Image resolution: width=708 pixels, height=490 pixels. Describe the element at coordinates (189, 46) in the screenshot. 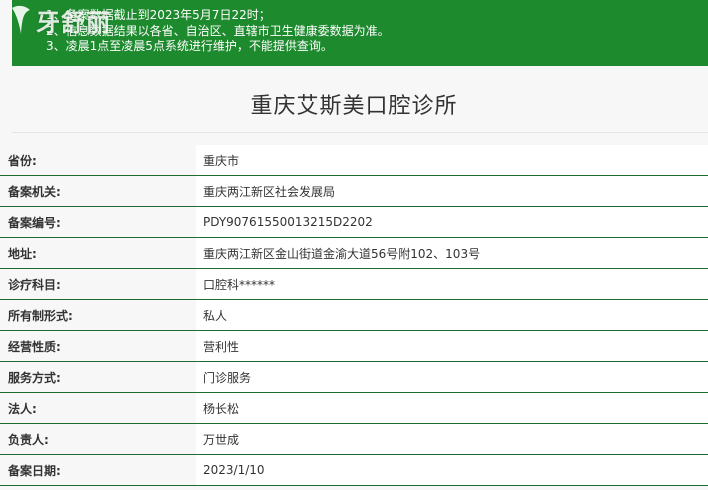

I see `notice-line-3: 3、凌晨1点至凌晨5点系统进行维护，不能提供查询。` at that location.